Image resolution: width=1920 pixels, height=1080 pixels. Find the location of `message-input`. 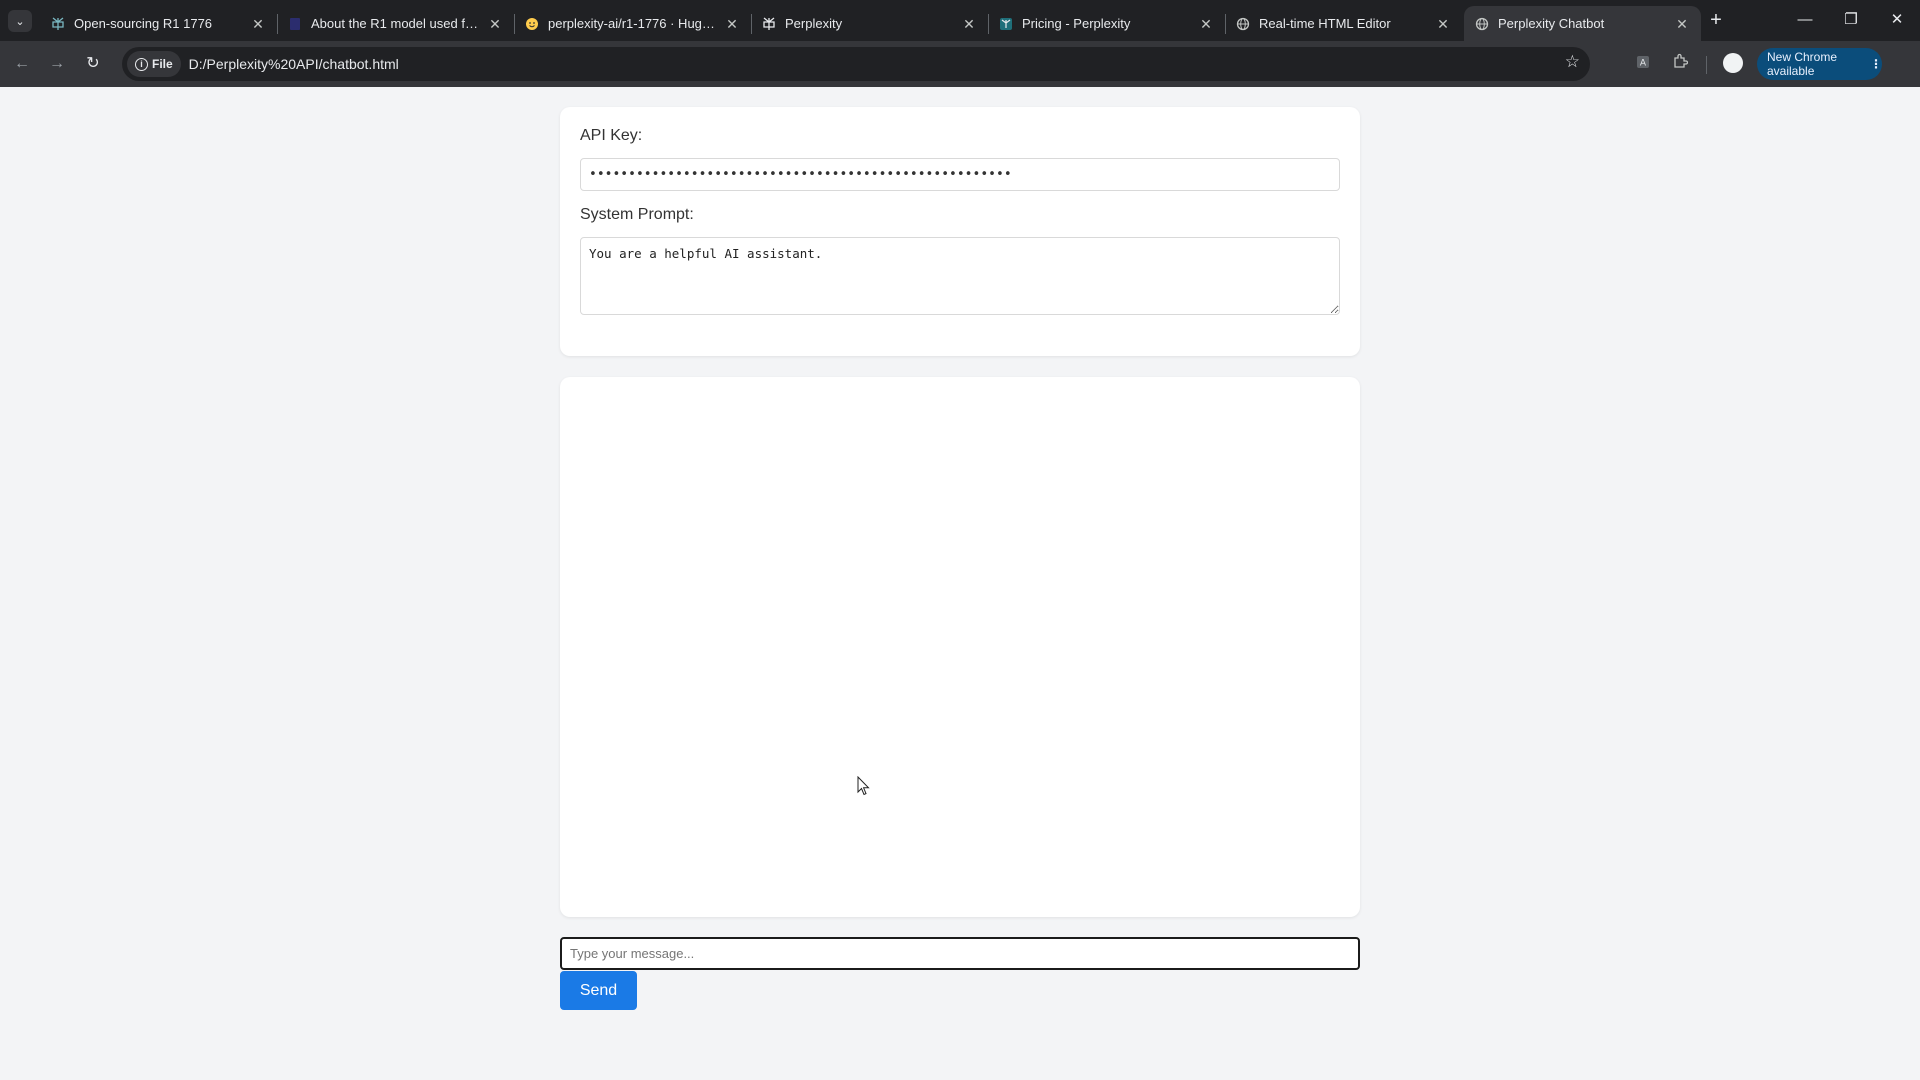

message-input is located at coordinates (960, 953).